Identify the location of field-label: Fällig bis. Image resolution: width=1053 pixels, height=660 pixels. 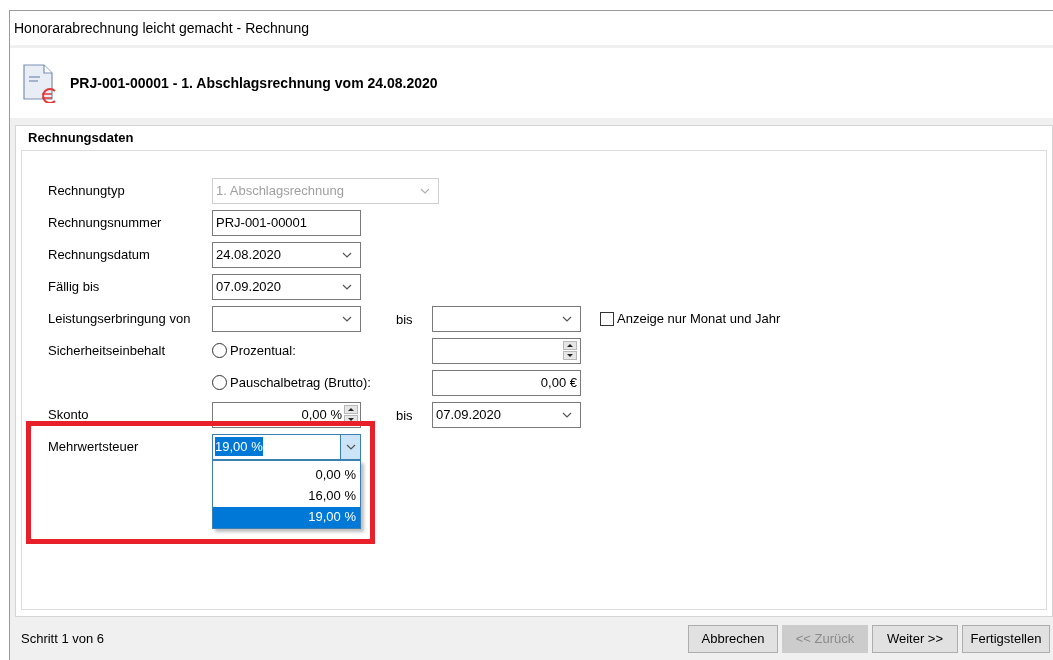
(74, 286).